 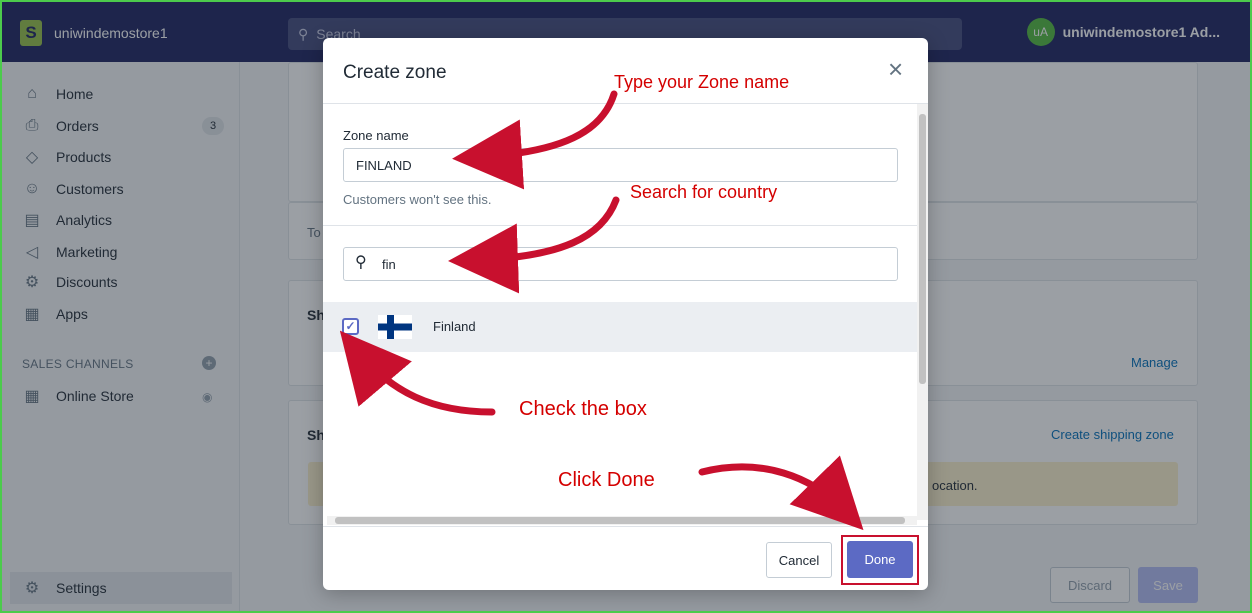 What do you see at coordinates (606, 480) in the screenshot?
I see `annotation-click-done: Click Done` at bounding box center [606, 480].